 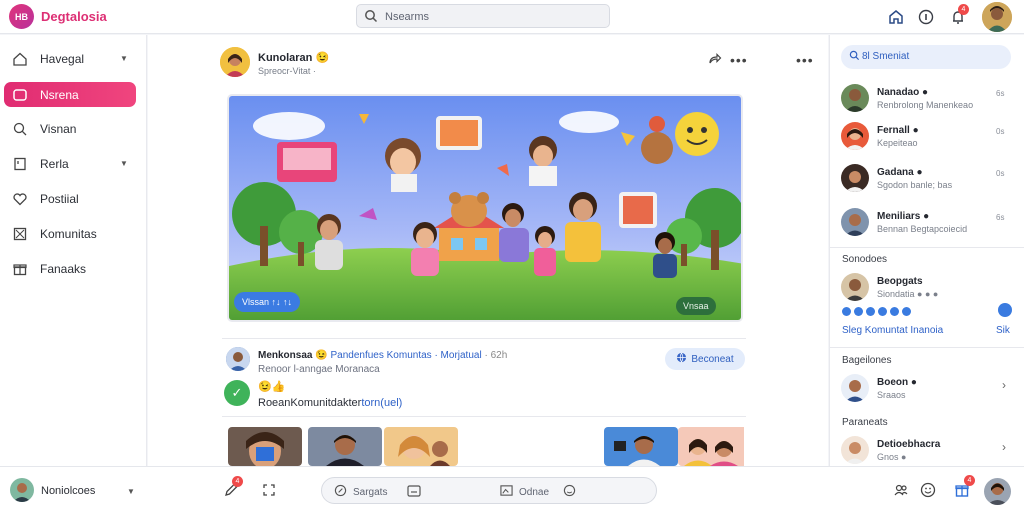 I want to click on sidebar-item-label: Nsrena, so click(x=59, y=95).